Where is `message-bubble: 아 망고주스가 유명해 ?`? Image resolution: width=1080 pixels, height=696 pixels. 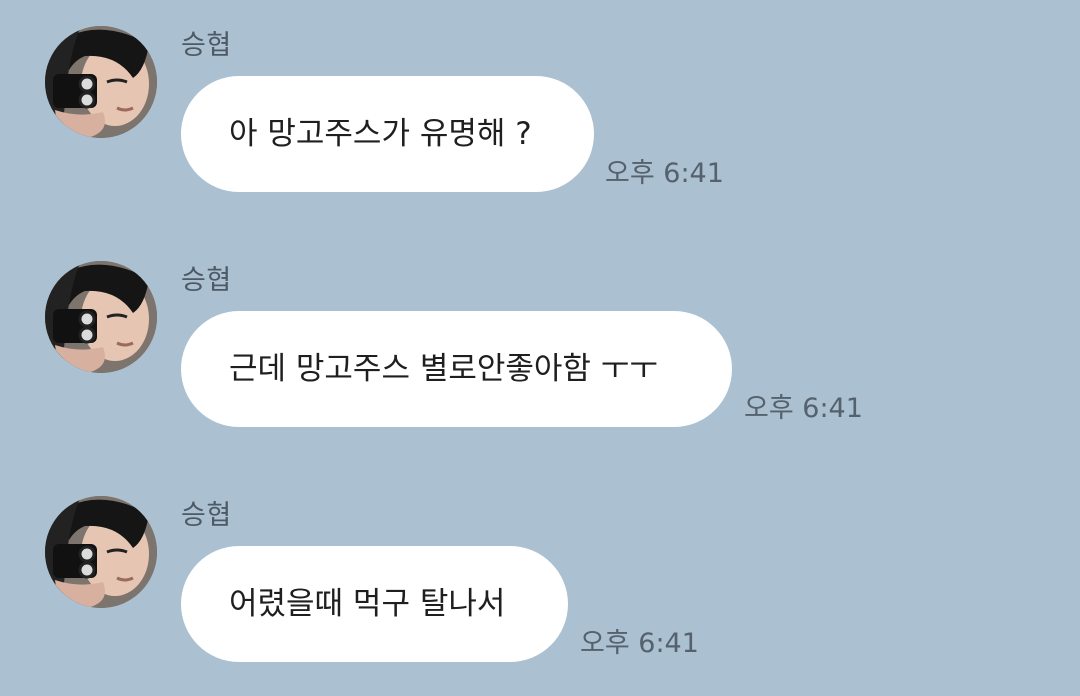 message-bubble: 아 망고주스가 유명해 ? is located at coordinates (387, 134).